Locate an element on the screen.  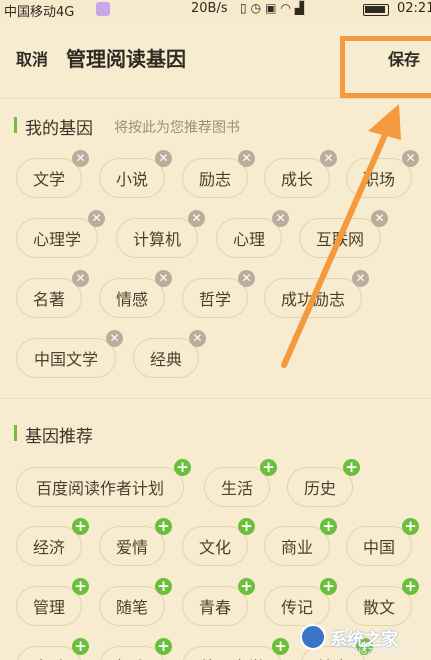
my-gene-tag: 哲学 ✕ is located at coordinates (218, 294).